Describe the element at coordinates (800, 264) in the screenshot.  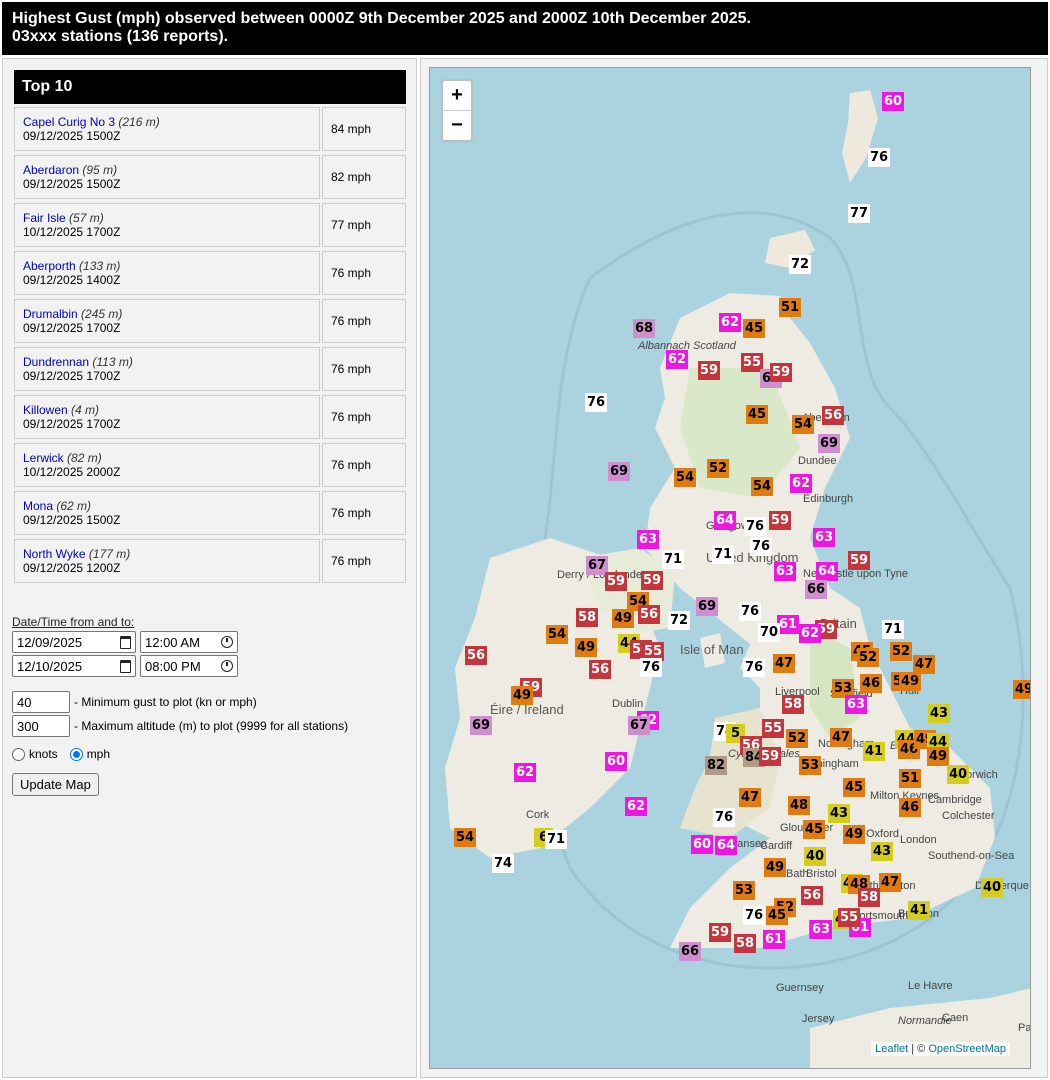
I see `gust-marker: 72` at that location.